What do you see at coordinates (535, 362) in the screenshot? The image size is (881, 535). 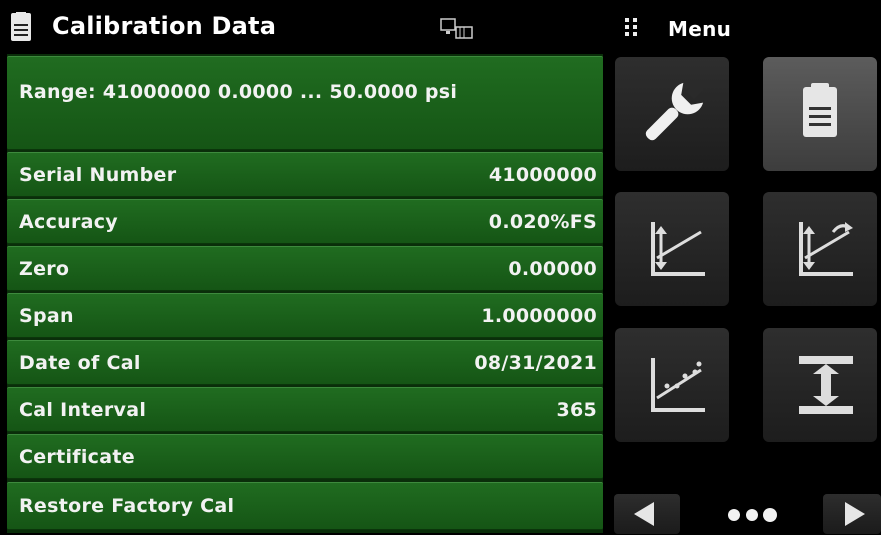 I see `row-value: 08/31/2021` at bounding box center [535, 362].